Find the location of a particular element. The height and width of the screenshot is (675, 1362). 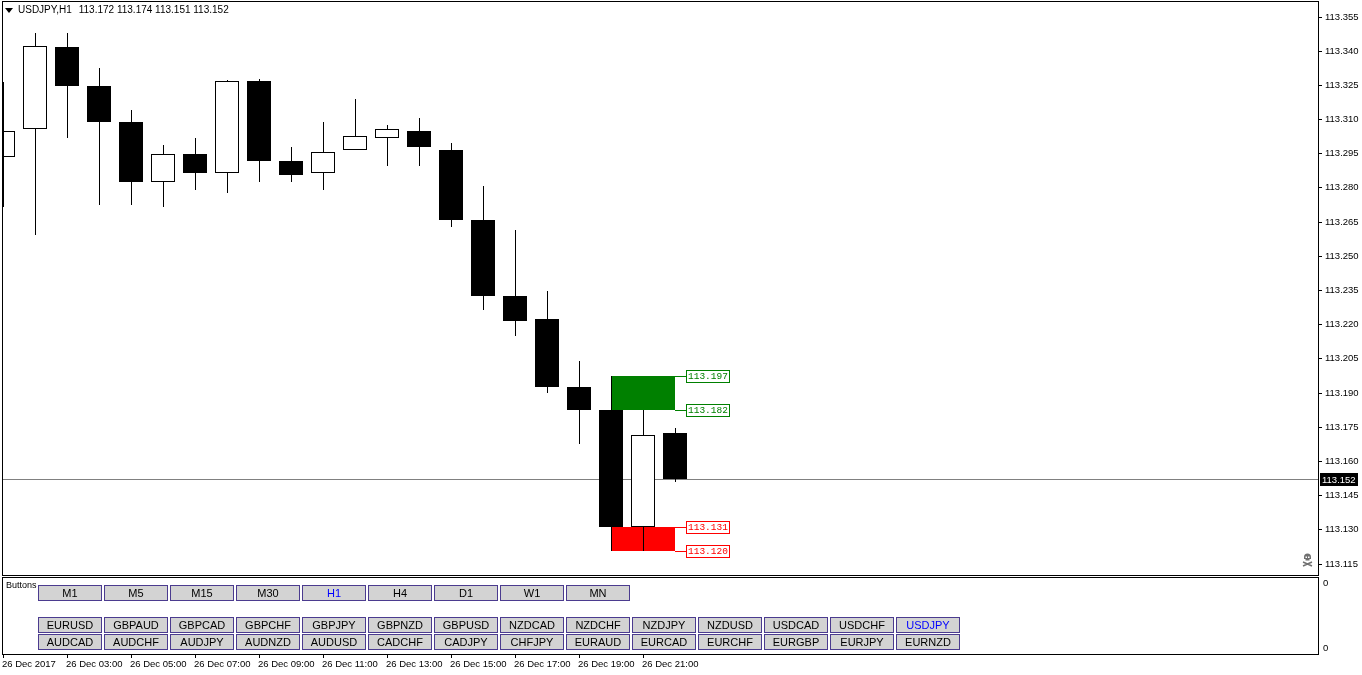

price-quote: 113.172 113.174 113.151 113.152 is located at coordinates (153, 10).